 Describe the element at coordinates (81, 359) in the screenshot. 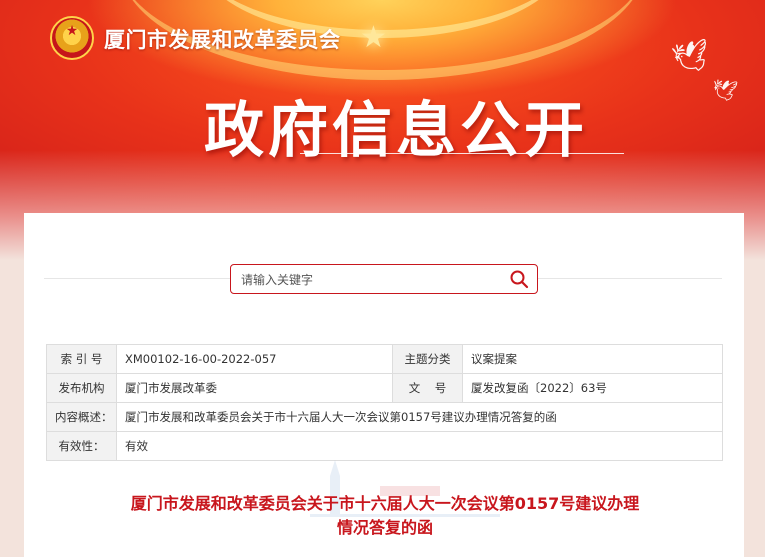

I see `index-number-label: 索 引 号` at that location.